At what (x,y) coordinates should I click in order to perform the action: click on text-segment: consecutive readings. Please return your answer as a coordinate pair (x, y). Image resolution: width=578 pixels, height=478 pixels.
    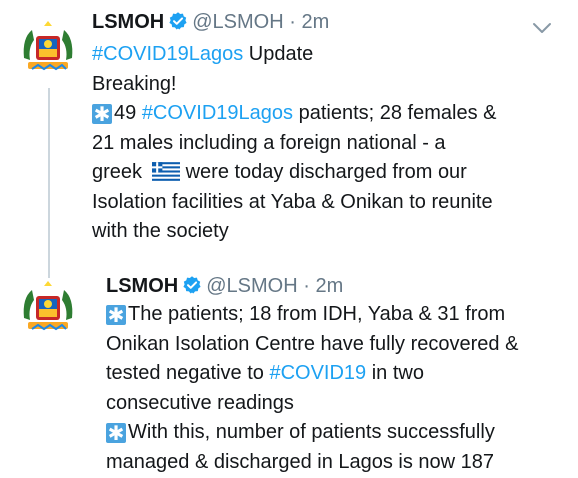
    Looking at the image, I should click on (200, 402).